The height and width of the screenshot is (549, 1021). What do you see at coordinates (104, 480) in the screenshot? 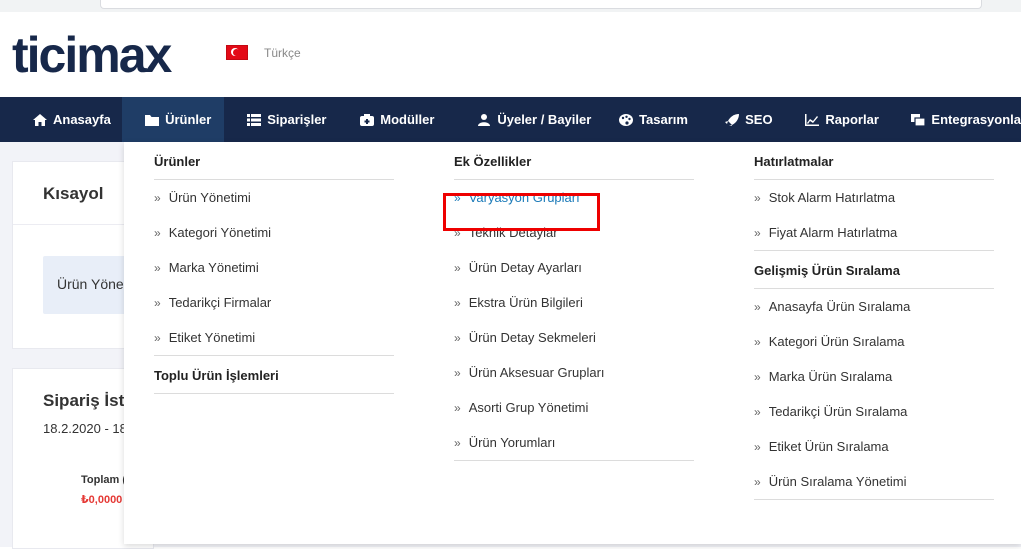
I see `orders-total-label: Toplam (` at bounding box center [104, 480].